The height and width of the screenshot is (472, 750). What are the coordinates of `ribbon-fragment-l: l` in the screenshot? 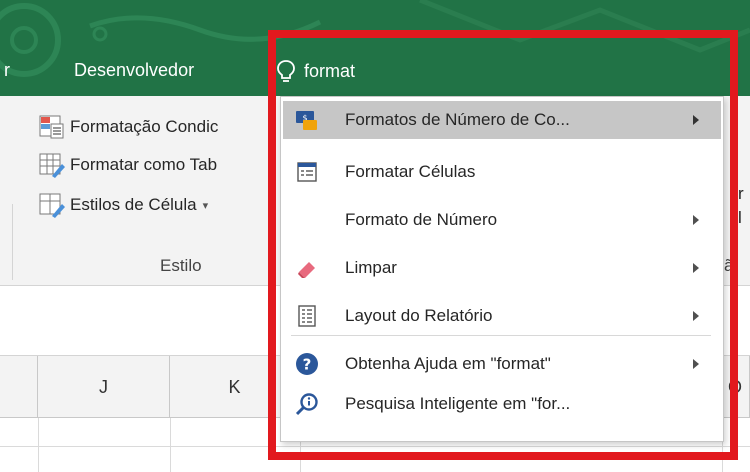 It's located at (740, 217).